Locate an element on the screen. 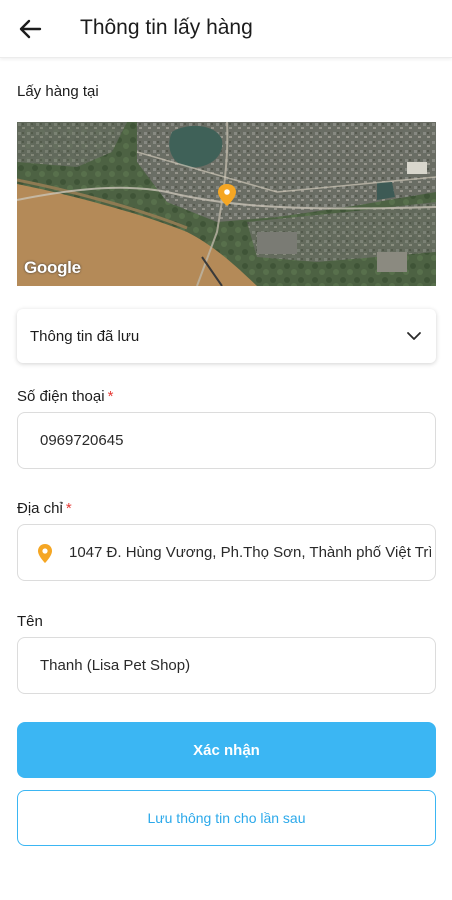 This screenshot has width=452, height=900. phone-label: Số điện thoại * is located at coordinates (65, 396).